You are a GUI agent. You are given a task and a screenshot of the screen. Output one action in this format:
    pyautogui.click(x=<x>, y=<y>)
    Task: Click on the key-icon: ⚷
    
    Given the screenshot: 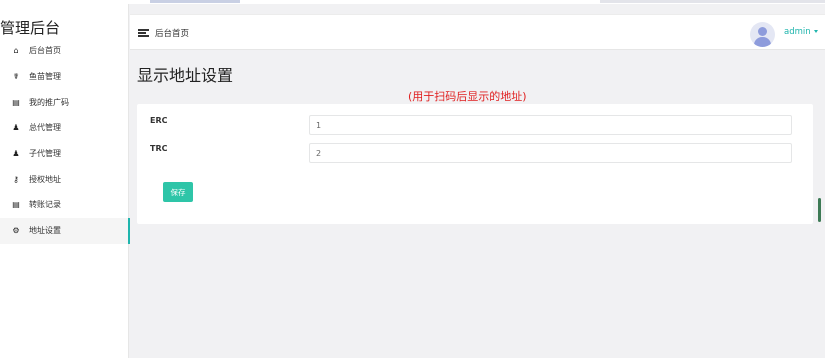 What is the action you would take?
    pyautogui.click(x=16, y=179)
    